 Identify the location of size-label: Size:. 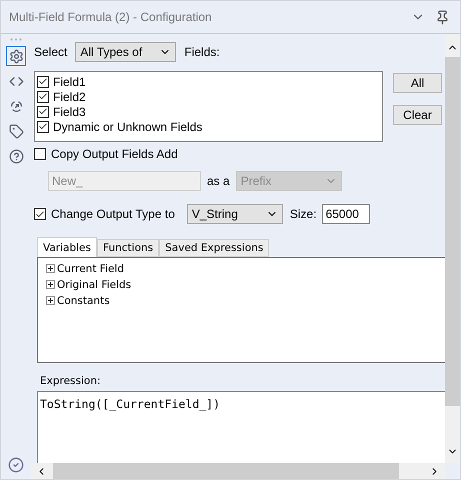
(303, 214).